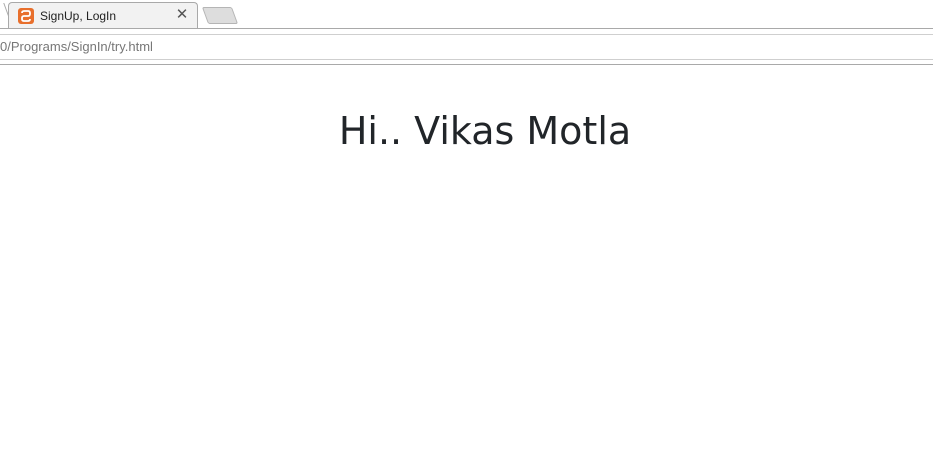 The height and width of the screenshot is (476, 933). Describe the element at coordinates (466, 46) in the screenshot. I see `browser-toolbar: 0/Programs/SignIn/try.html` at that location.